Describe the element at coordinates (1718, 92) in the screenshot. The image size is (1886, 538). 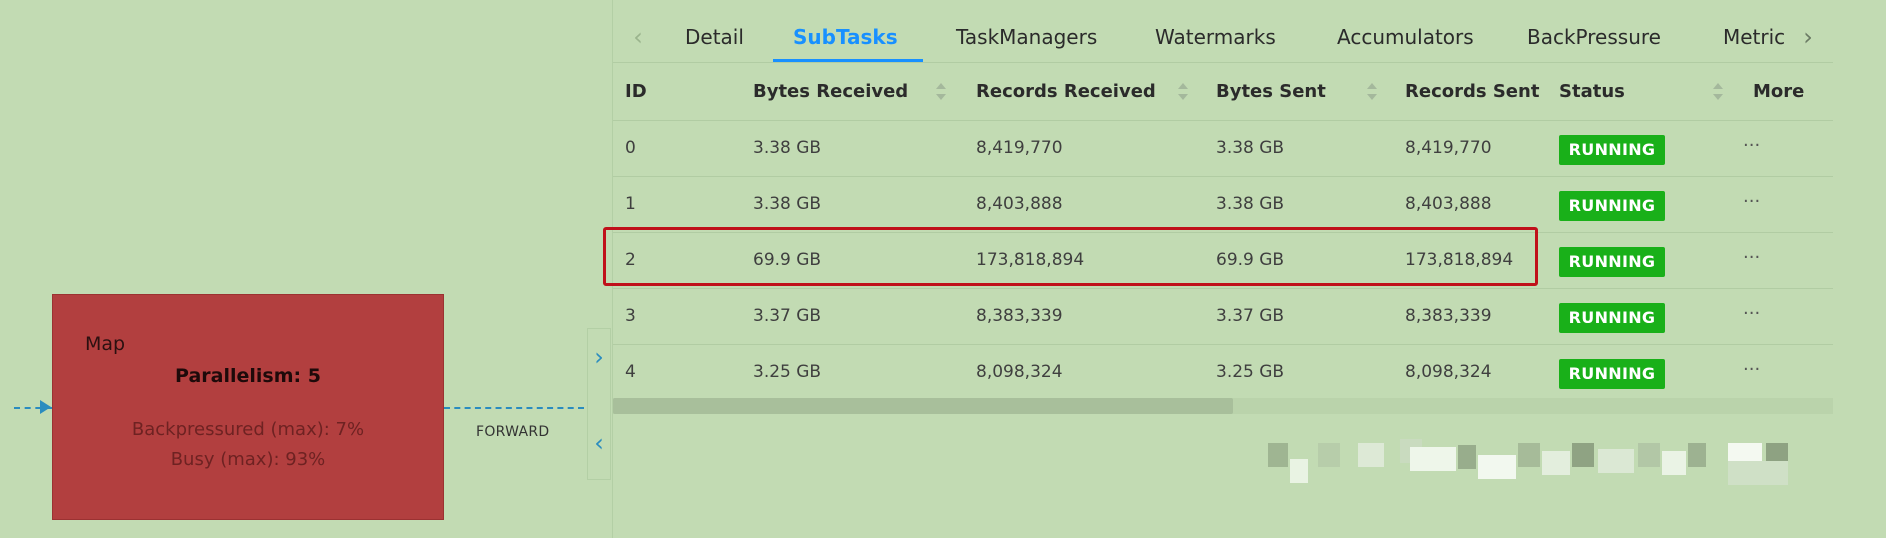
I see `sort-status-icon` at that location.